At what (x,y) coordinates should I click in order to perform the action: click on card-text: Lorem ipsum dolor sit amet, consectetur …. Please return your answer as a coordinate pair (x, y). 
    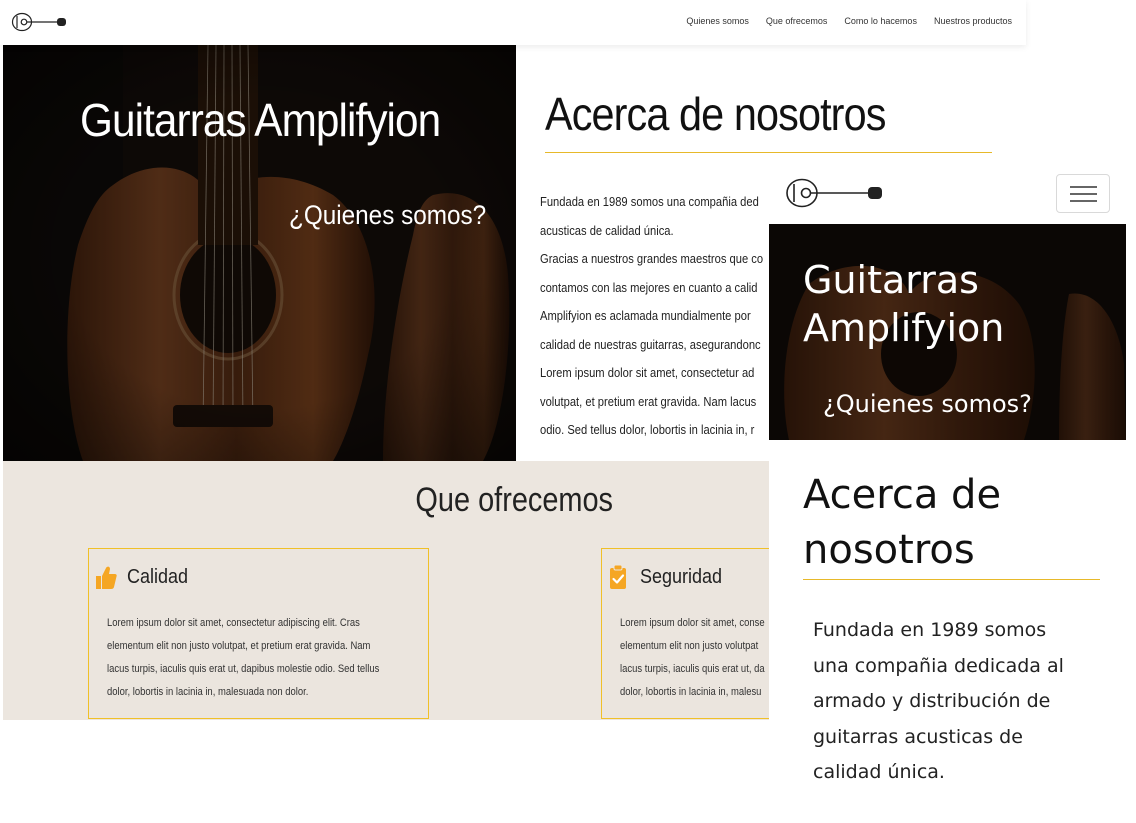
    Looking at the image, I should click on (287, 658).